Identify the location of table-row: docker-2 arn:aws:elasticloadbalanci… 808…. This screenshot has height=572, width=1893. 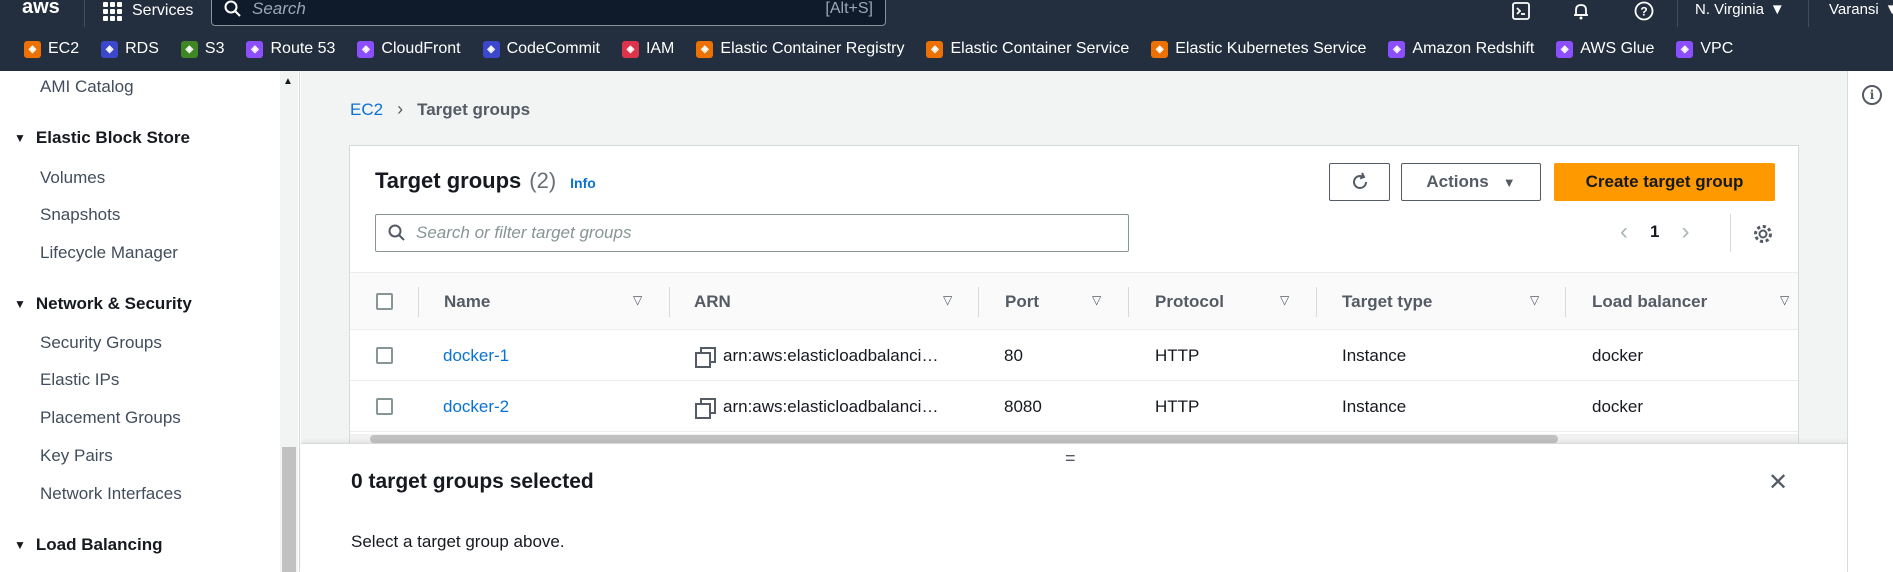
(1074, 406).